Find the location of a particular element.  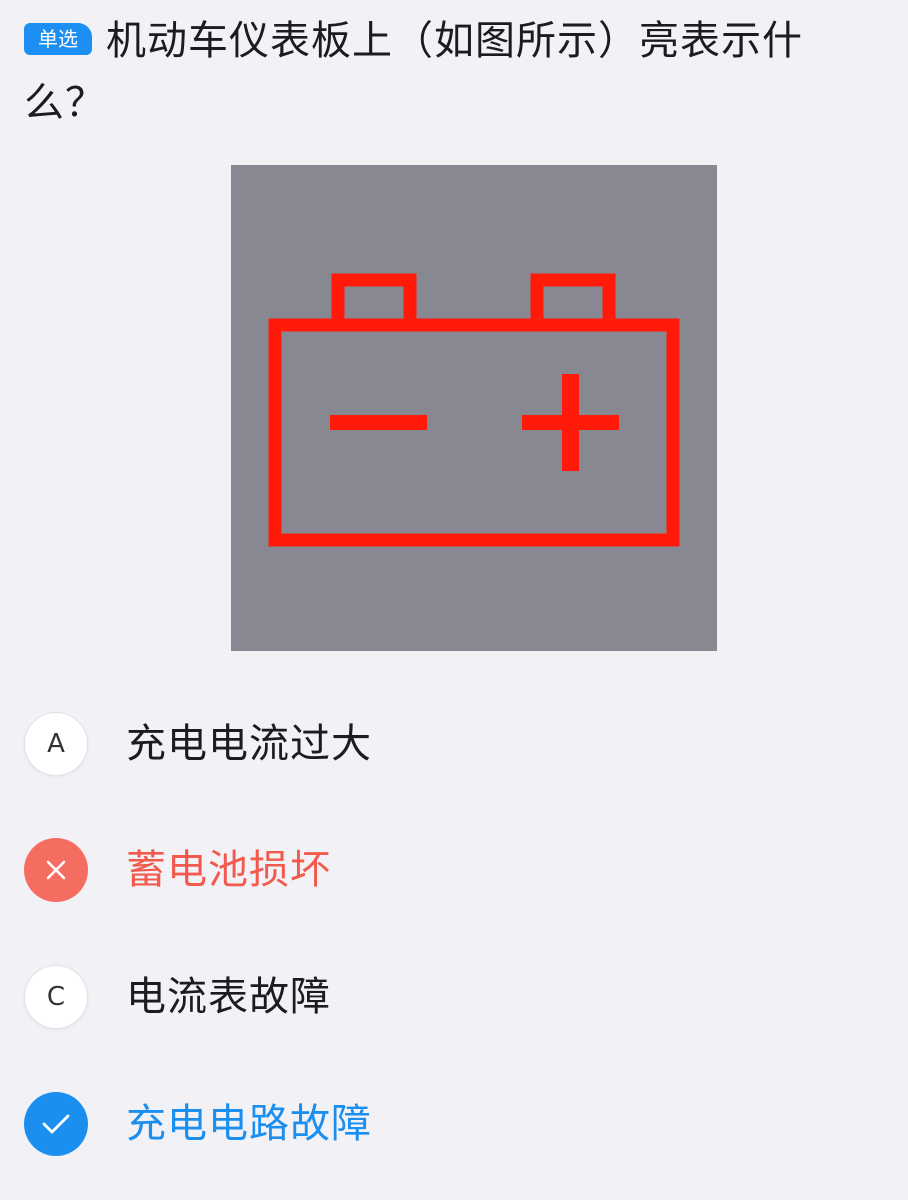

option-a-text: 充电电流过大 is located at coordinates (249, 744).